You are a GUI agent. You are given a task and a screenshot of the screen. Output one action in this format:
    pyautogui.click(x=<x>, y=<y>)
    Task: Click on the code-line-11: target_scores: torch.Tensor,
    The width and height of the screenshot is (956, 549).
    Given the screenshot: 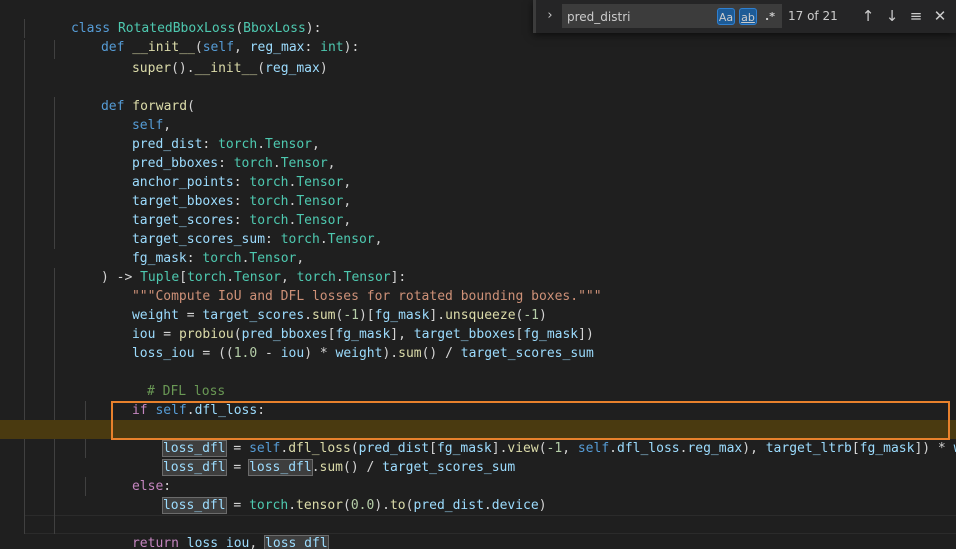 What is the action you would take?
    pyautogui.click(x=478, y=210)
    